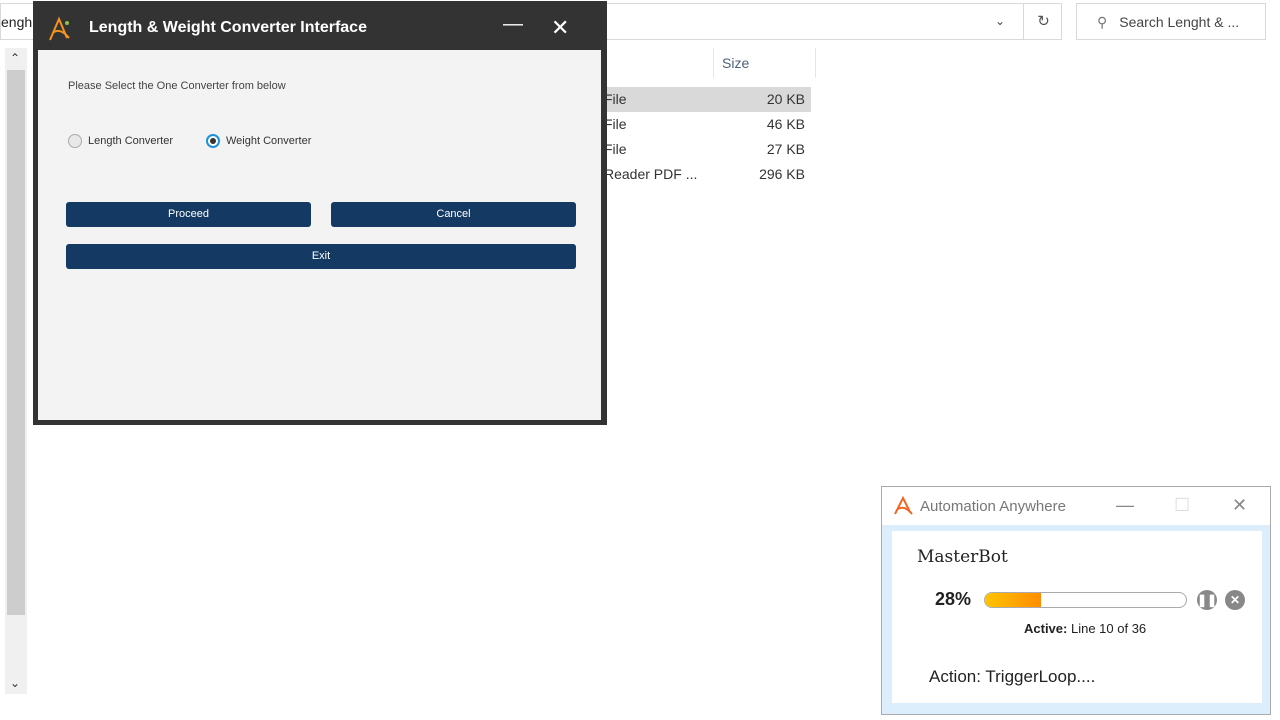 The width and height of the screenshot is (1280, 720). I want to click on search-icon: ⚲, so click(1102, 22).